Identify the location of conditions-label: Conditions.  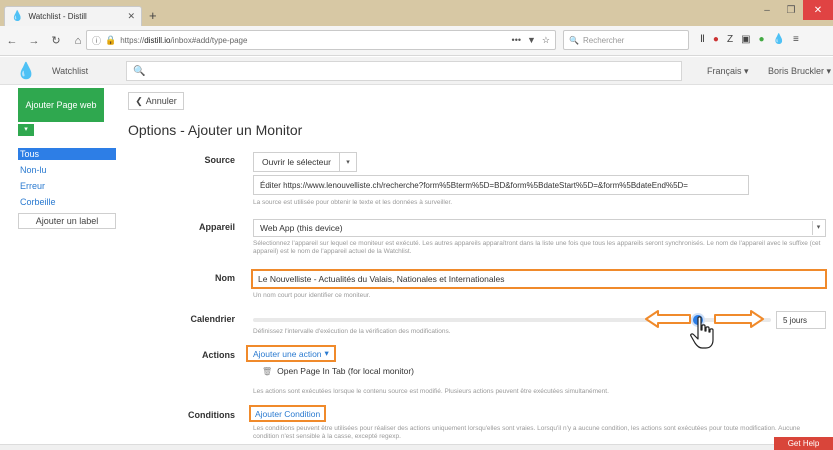
(211, 415).